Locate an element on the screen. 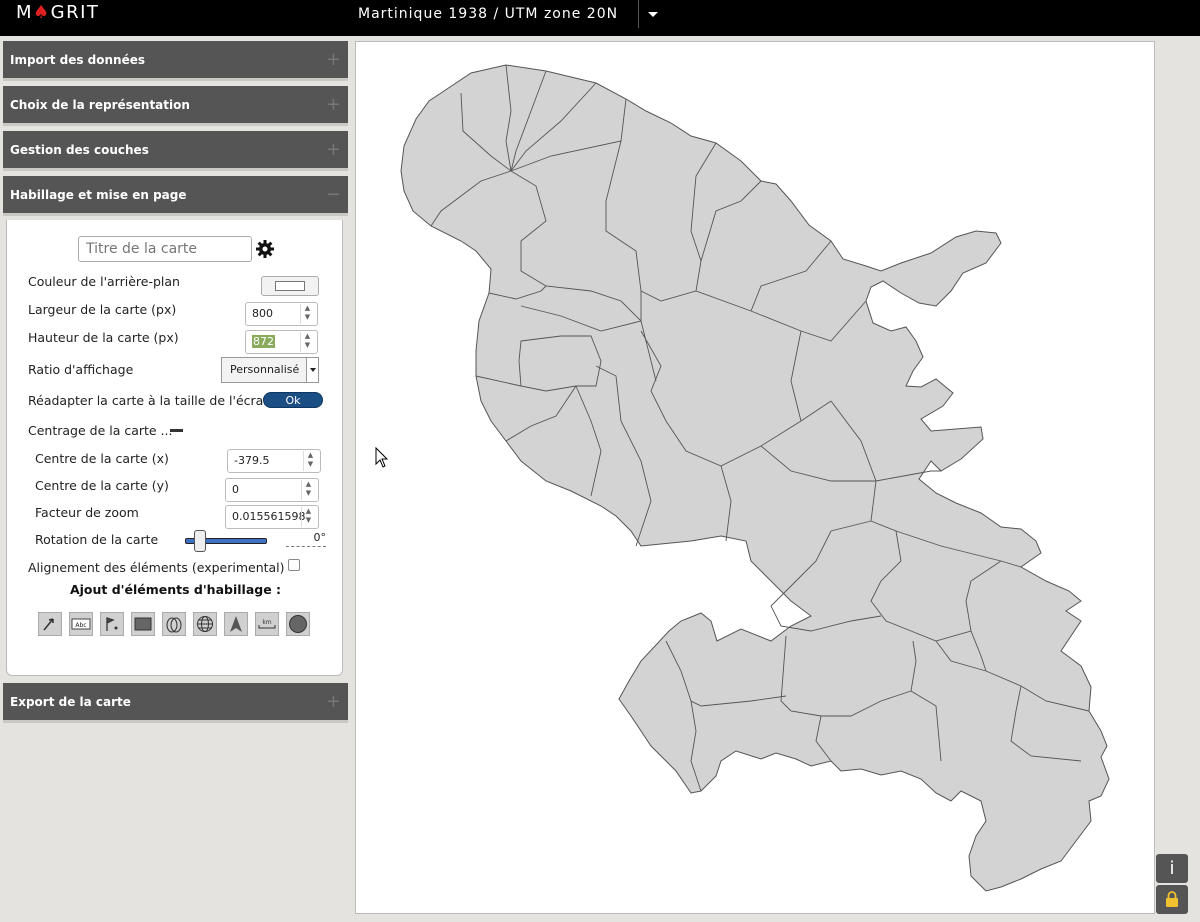 The image size is (1200, 922). map-title-input is located at coordinates (165, 249).